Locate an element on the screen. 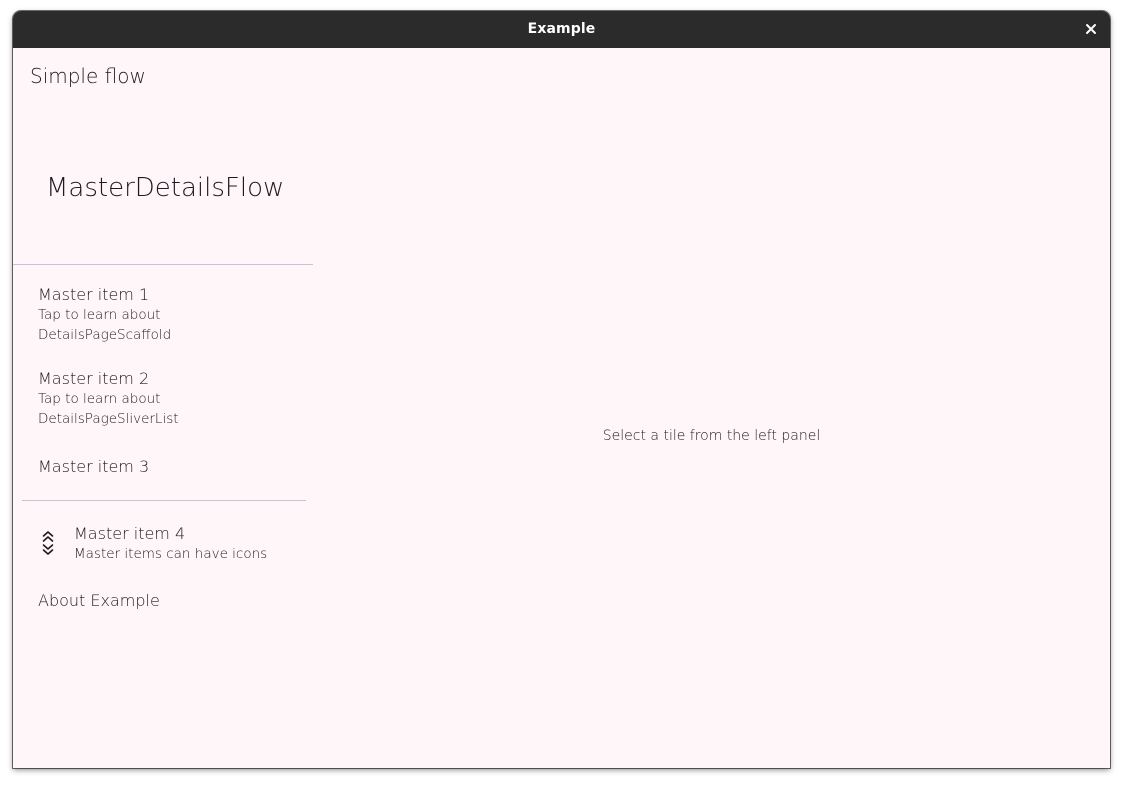 This screenshot has height=786, width=1125. master-item-about: About Example is located at coordinates (163, 609).